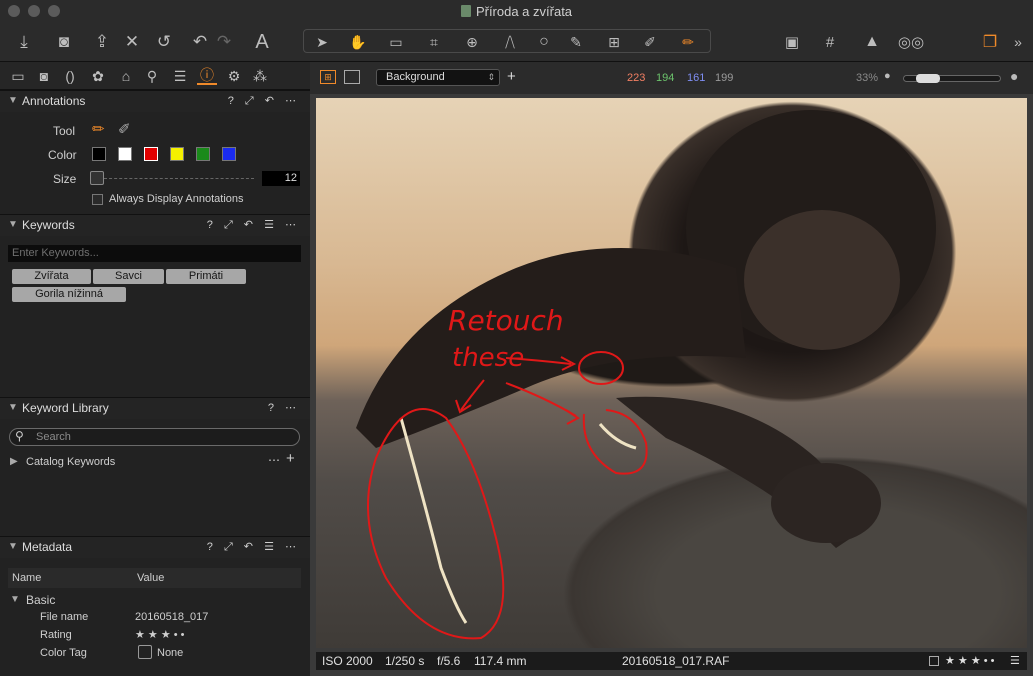 This screenshot has height=676, width=1033. I want to click on reset-icon: ↺, so click(164, 42).